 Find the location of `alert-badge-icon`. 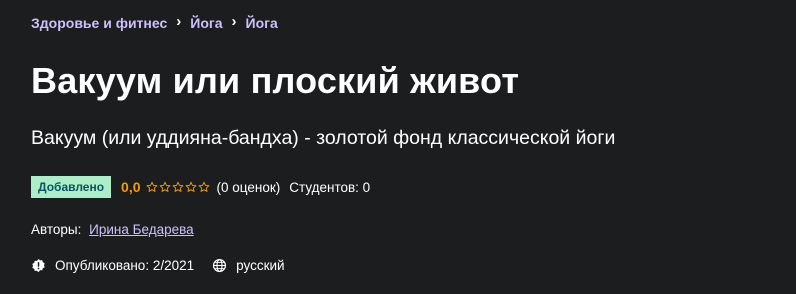

alert-badge-icon is located at coordinates (38, 265).